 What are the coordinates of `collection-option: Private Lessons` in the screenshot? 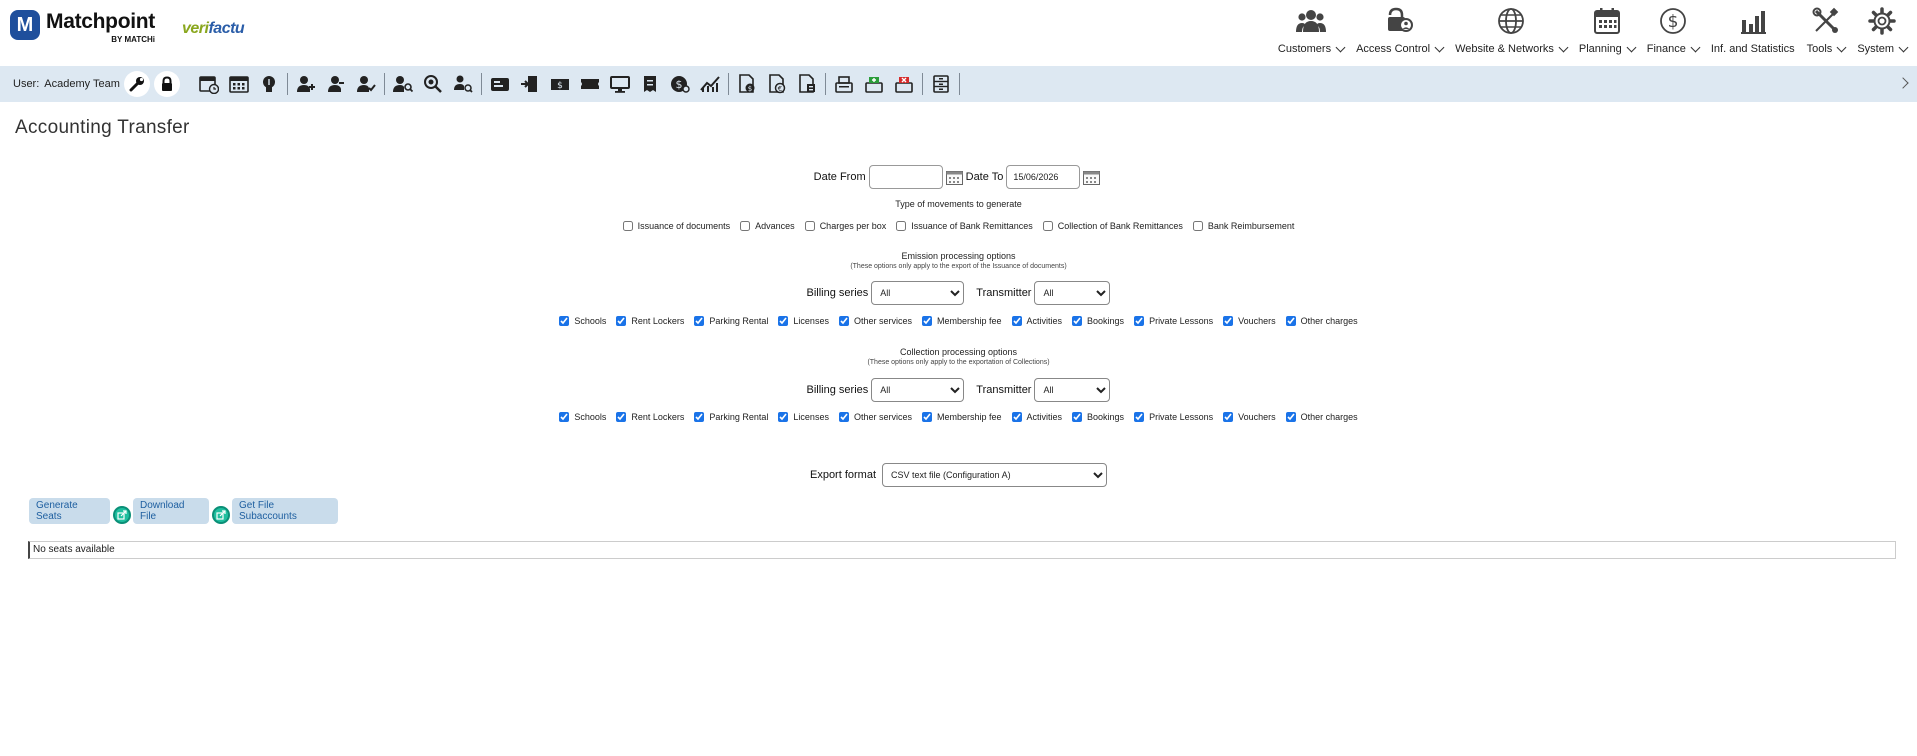 It's located at (1173, 417).